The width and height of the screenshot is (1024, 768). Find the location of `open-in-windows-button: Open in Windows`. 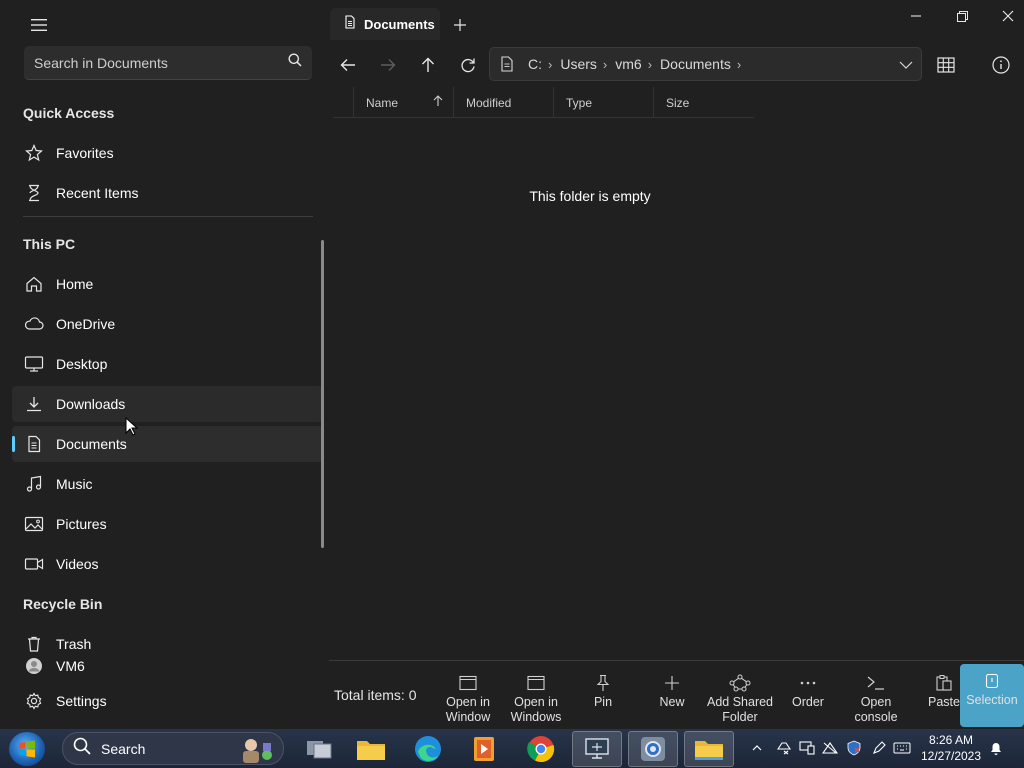

open-in-windows-button: Open in Windows is located at coordinates (536, 700).